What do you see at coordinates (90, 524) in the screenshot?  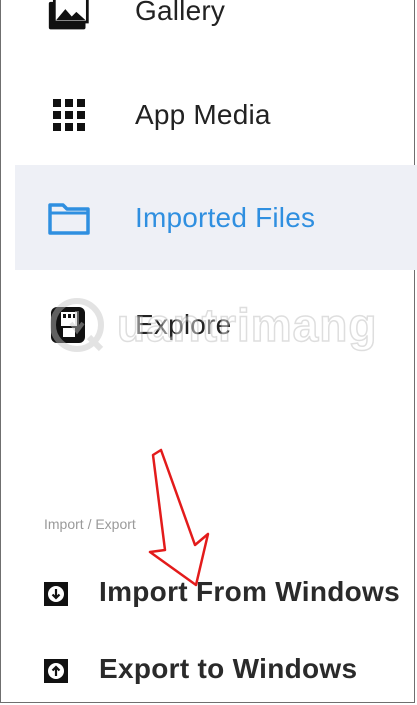 I see `section-label-import-export: Import / Export` at bounding box center [90, 524].